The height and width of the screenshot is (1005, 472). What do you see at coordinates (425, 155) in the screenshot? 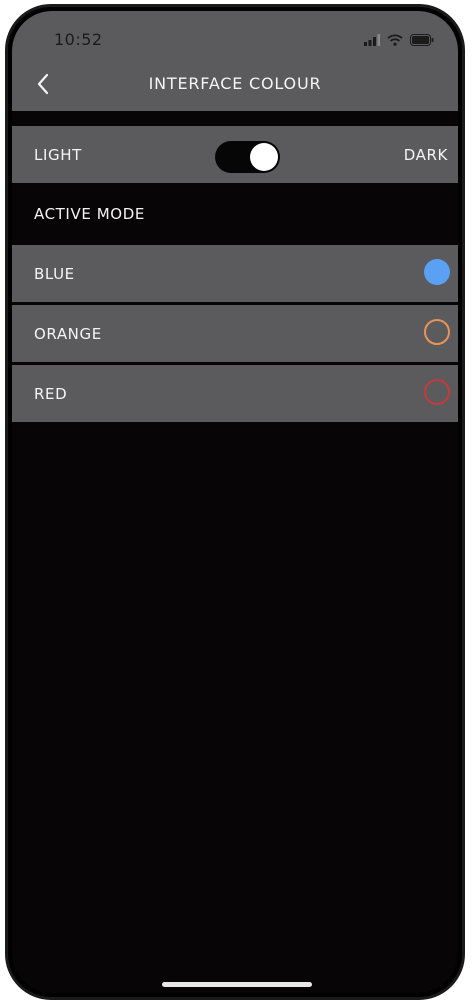
I see `dark-label: DARK` at bounding box center [425, 155].